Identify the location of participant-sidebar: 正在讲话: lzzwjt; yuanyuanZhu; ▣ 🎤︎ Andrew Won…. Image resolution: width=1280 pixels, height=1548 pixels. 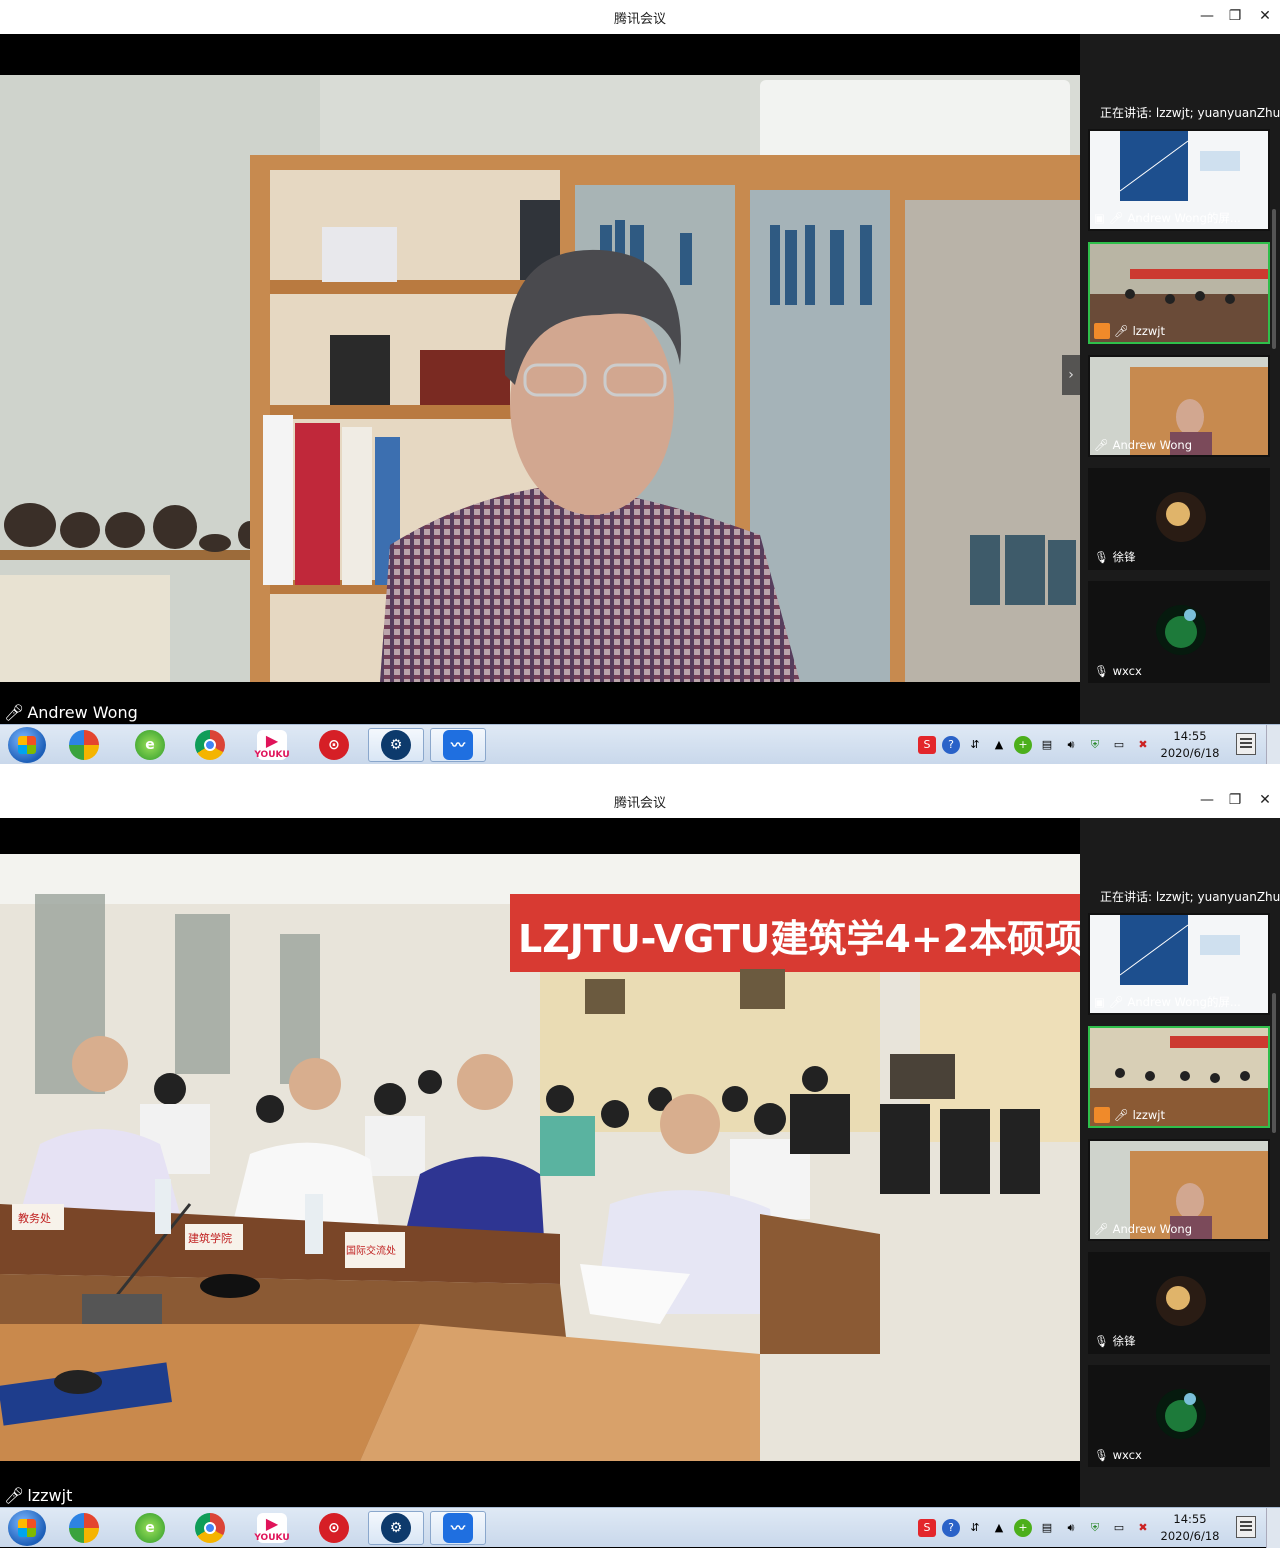
(1180, 1163).